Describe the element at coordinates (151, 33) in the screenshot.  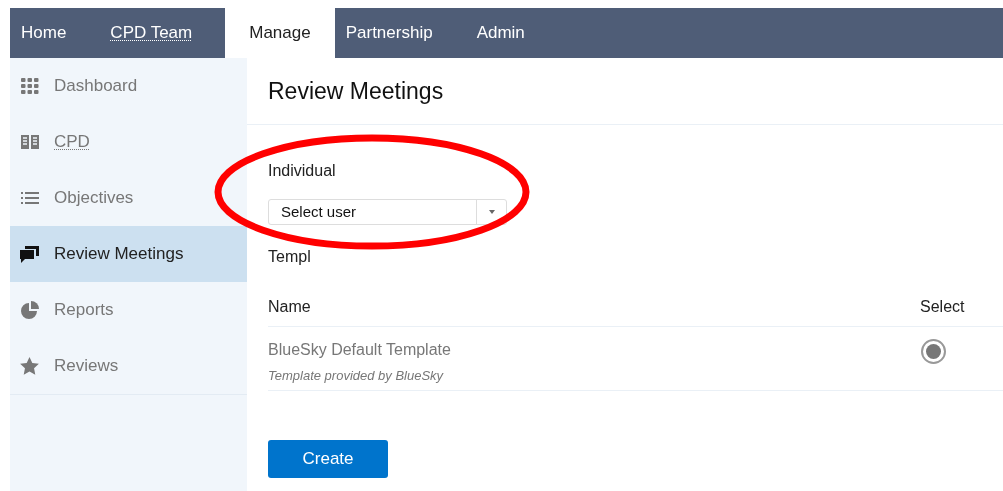
I see `nav-tab: CPD Team` at that location.